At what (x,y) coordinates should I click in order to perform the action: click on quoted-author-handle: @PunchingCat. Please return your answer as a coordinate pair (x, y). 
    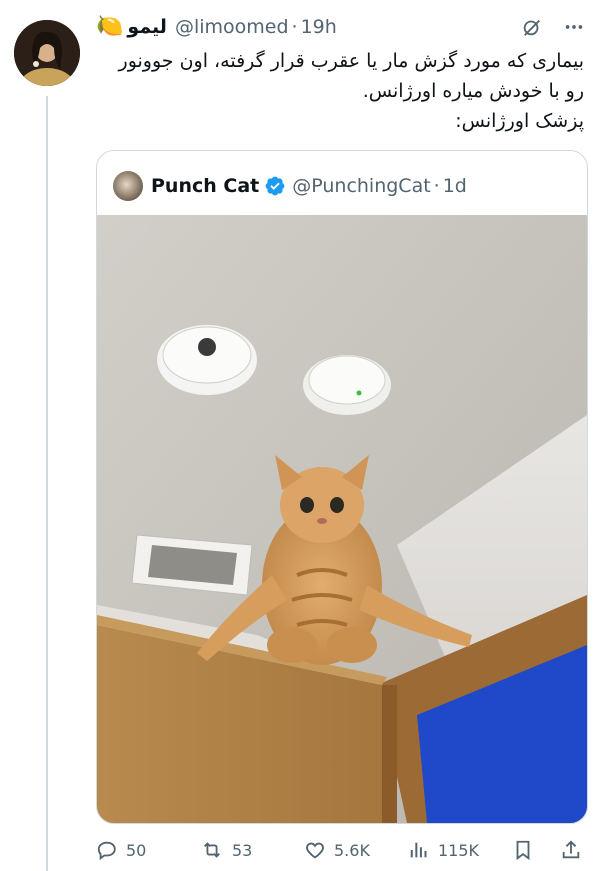
    Looking at the image, I should click on (361, 186).